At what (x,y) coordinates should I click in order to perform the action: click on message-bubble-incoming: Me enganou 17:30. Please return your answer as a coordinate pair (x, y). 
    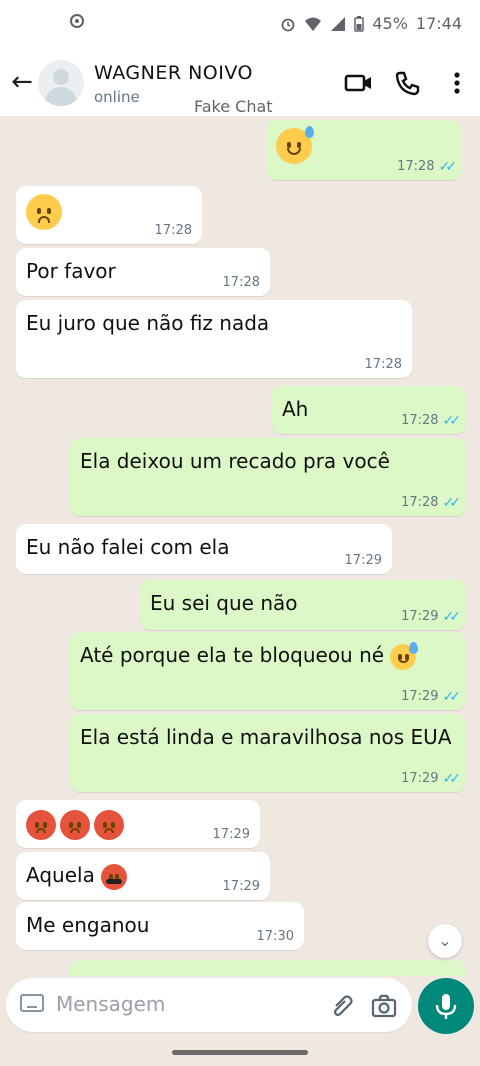
    Looking at the image, I should click on (160, 926).